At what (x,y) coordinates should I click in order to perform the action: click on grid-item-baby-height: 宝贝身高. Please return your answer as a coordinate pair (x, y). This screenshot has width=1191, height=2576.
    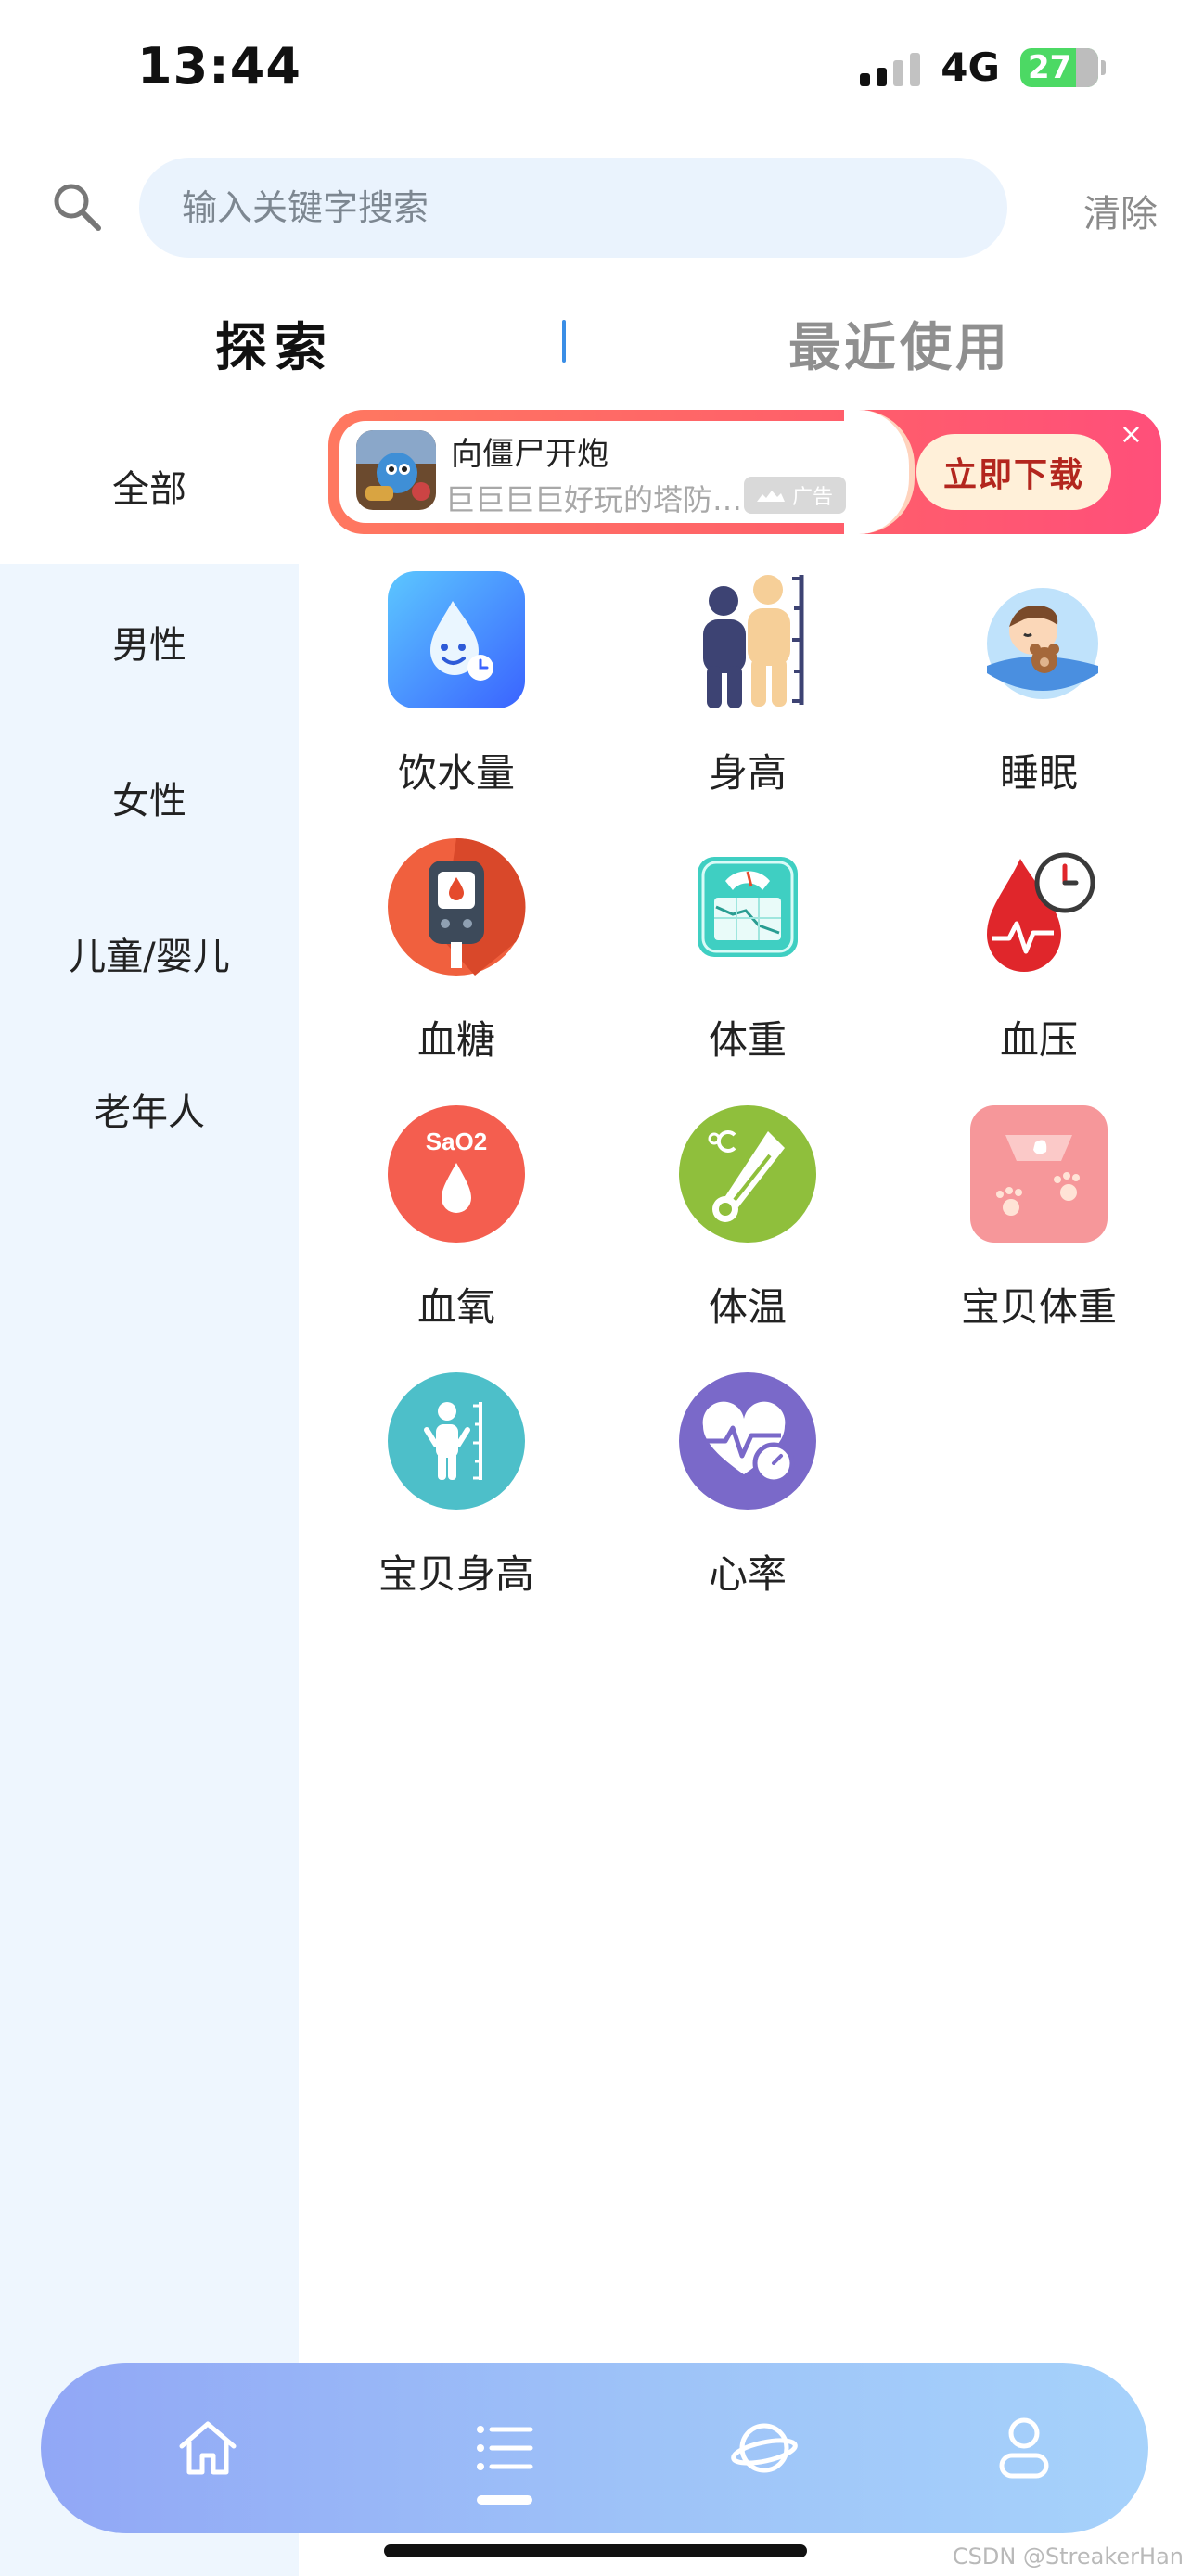
    Looking at the image, I should click on (456, 1485).